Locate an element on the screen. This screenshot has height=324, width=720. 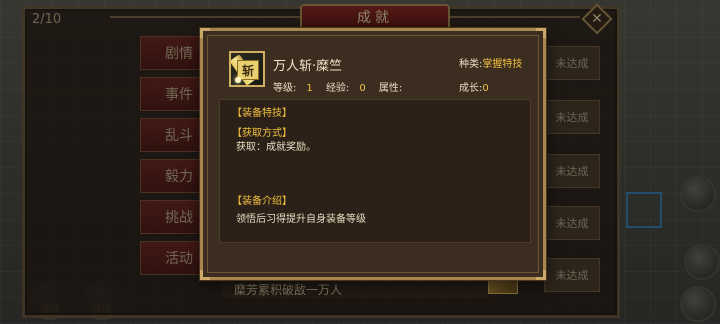
item-type-value: 掌握特技 is located at coordinates (502, 64).